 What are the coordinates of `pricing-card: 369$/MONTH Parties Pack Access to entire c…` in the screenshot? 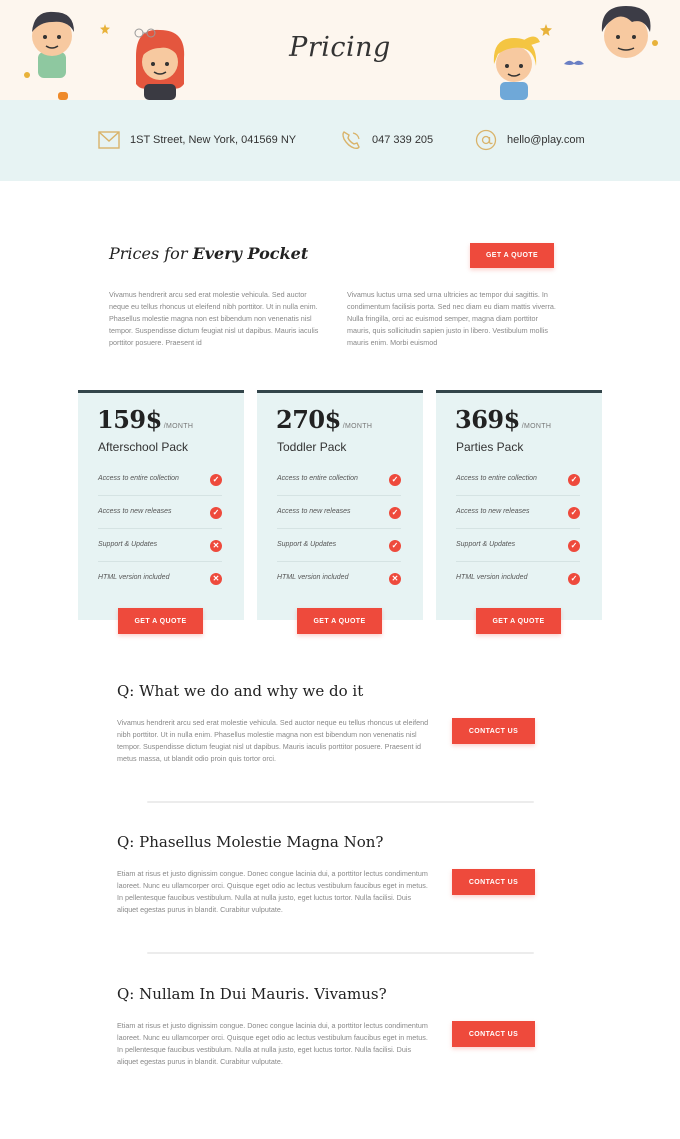 It's located at (519, 505).